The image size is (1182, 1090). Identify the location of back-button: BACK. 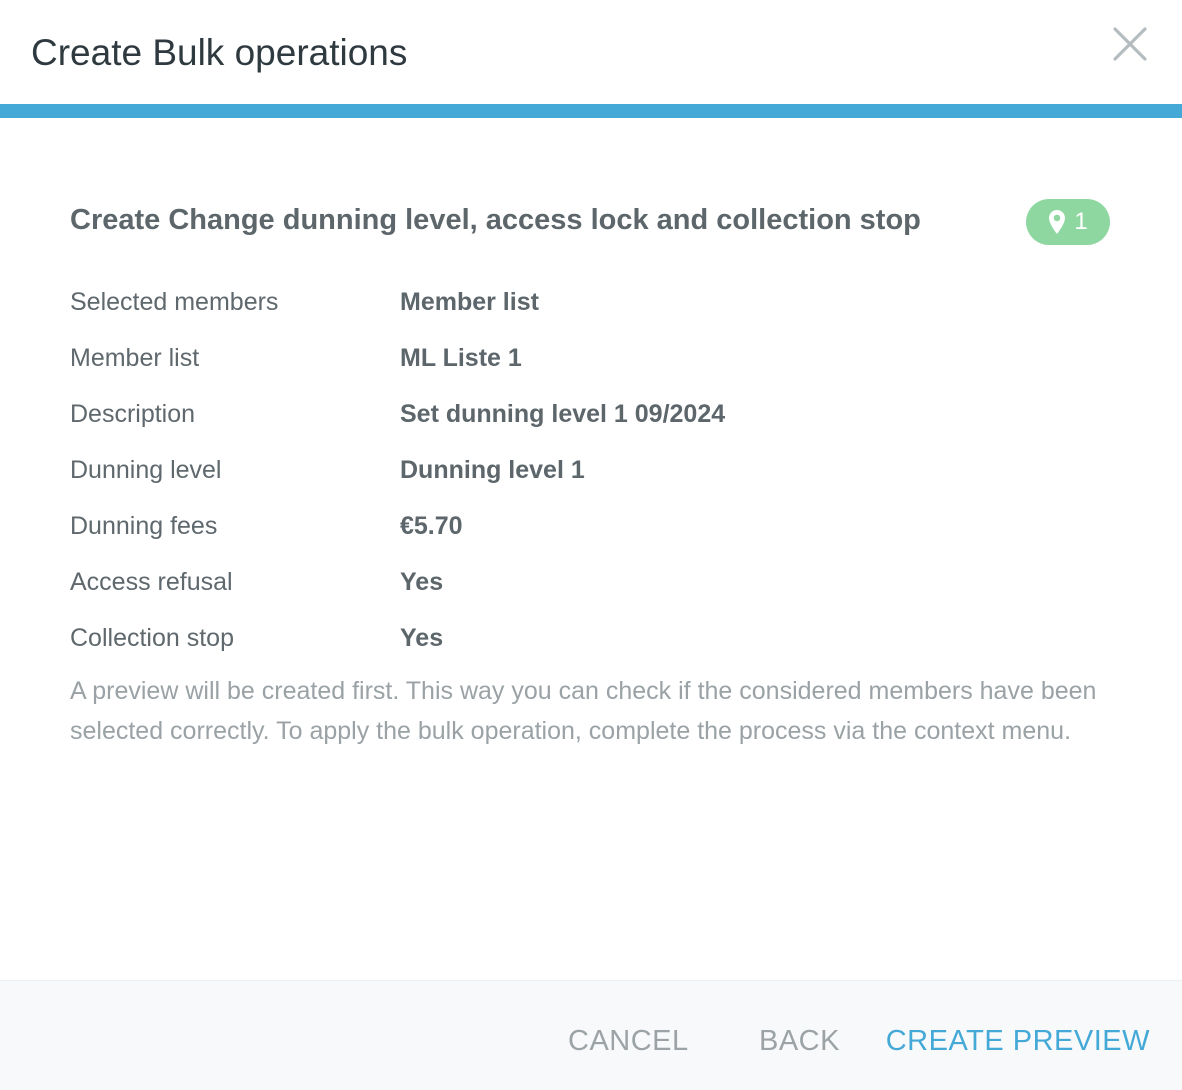
(799, 1041).